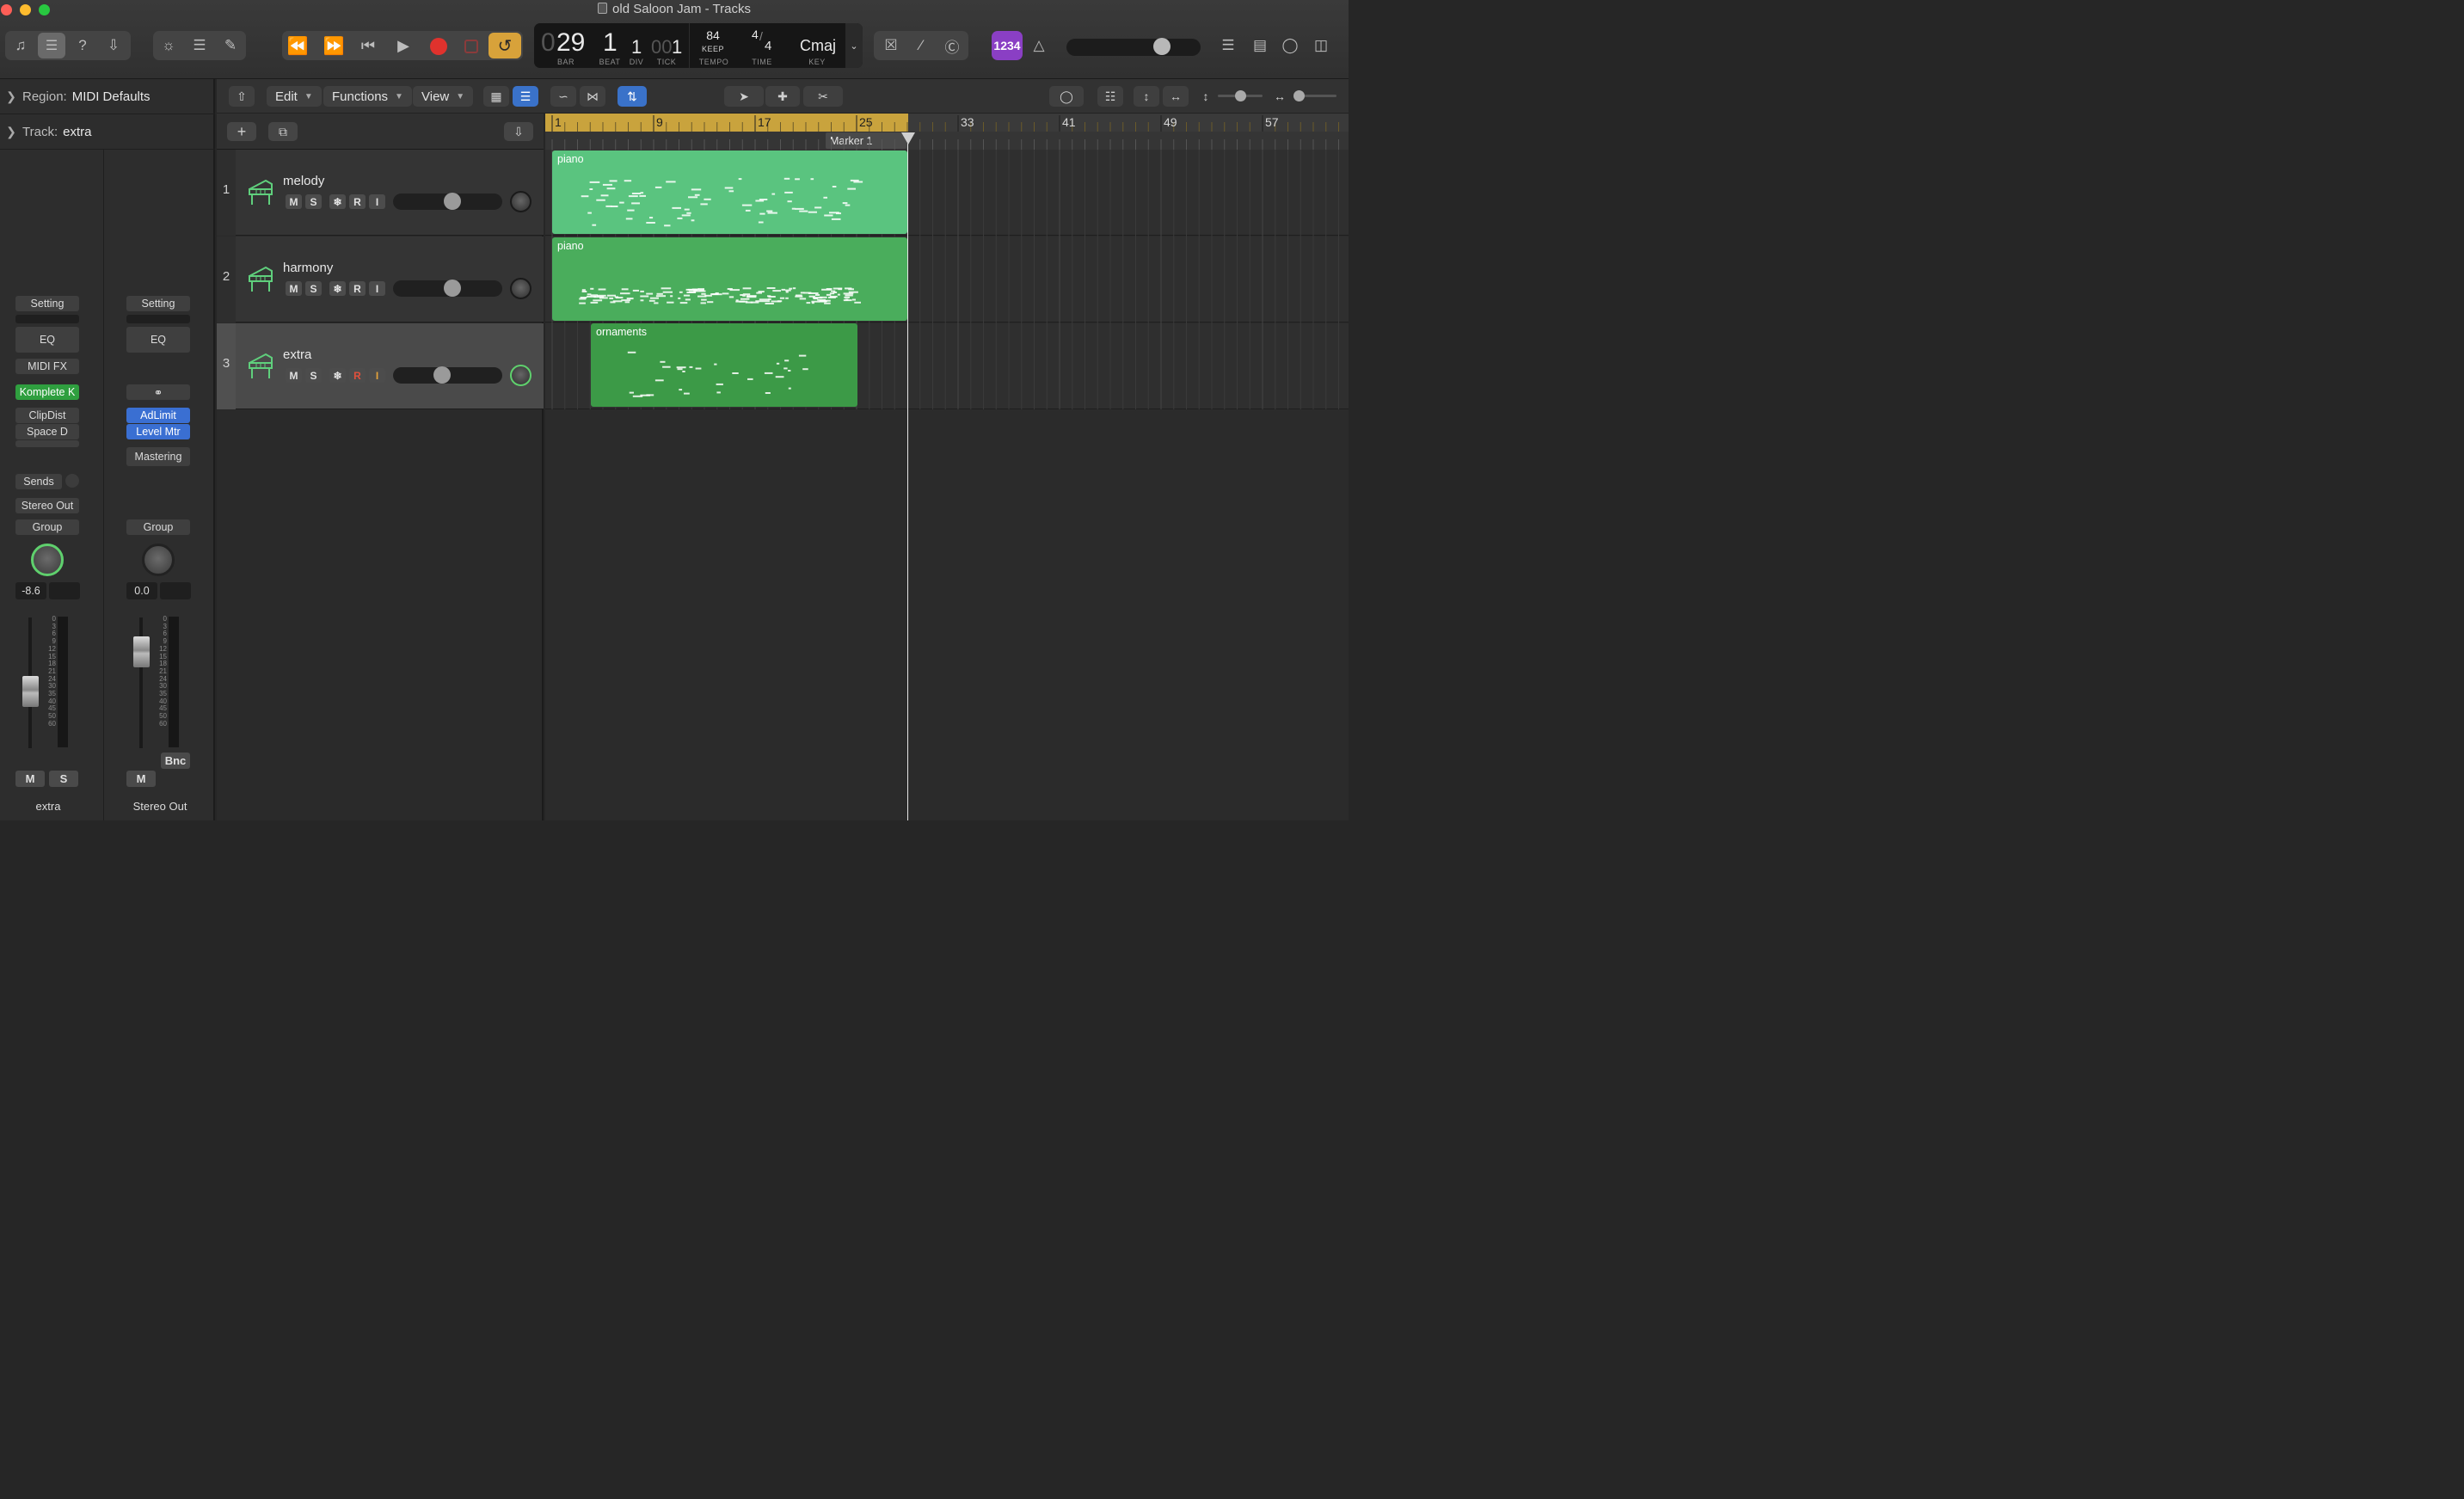 The width and height of the screenshot is (2464, 1499). Describe the element at coordinates (1133, 47) in the screenshot. I see `master-volume-slider` at that location.